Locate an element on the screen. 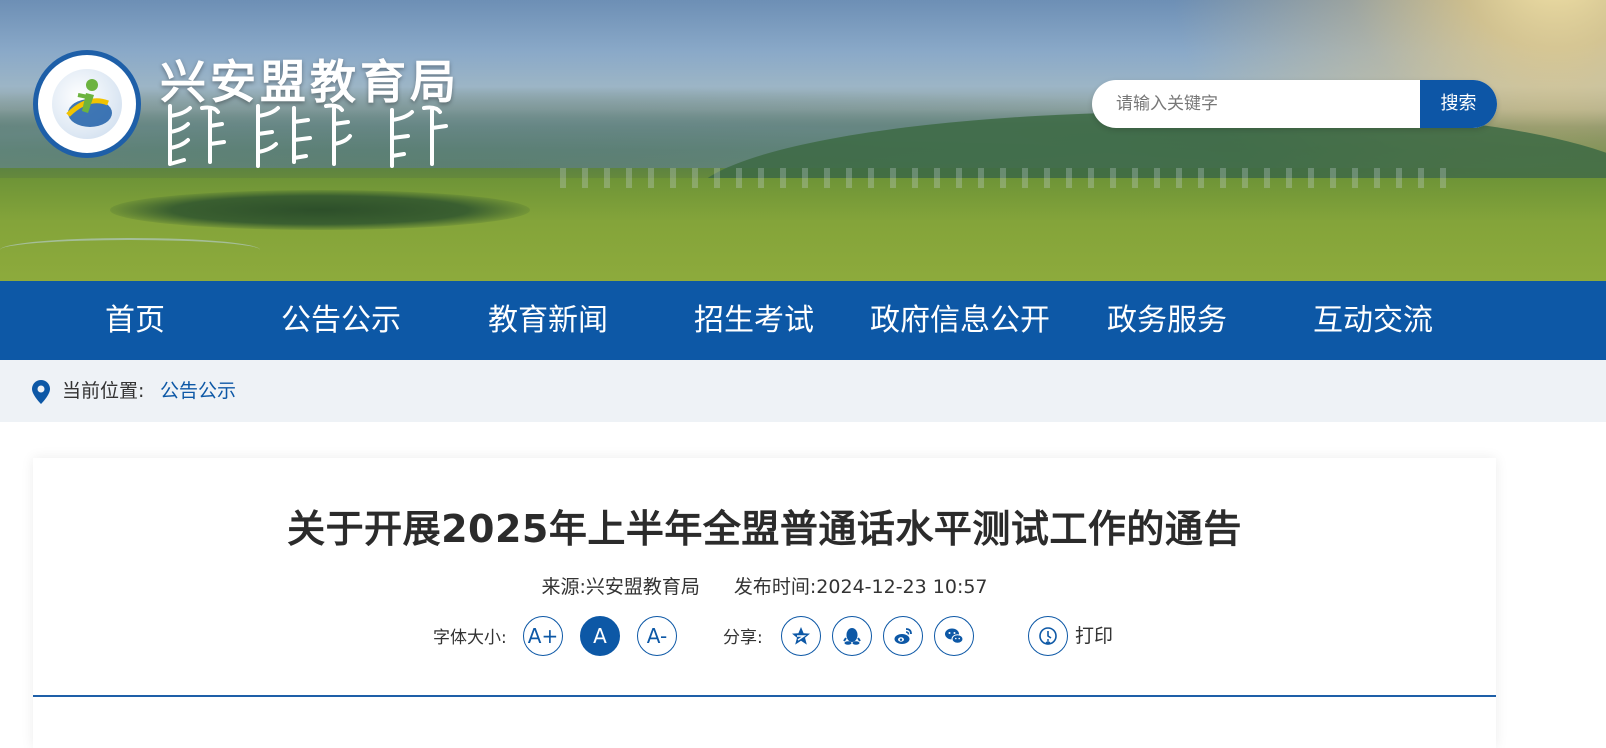 The width and height of the screenshot is (1606, 748). nav-item-admissions: 招生考试 is located at coordinates (754, 320).